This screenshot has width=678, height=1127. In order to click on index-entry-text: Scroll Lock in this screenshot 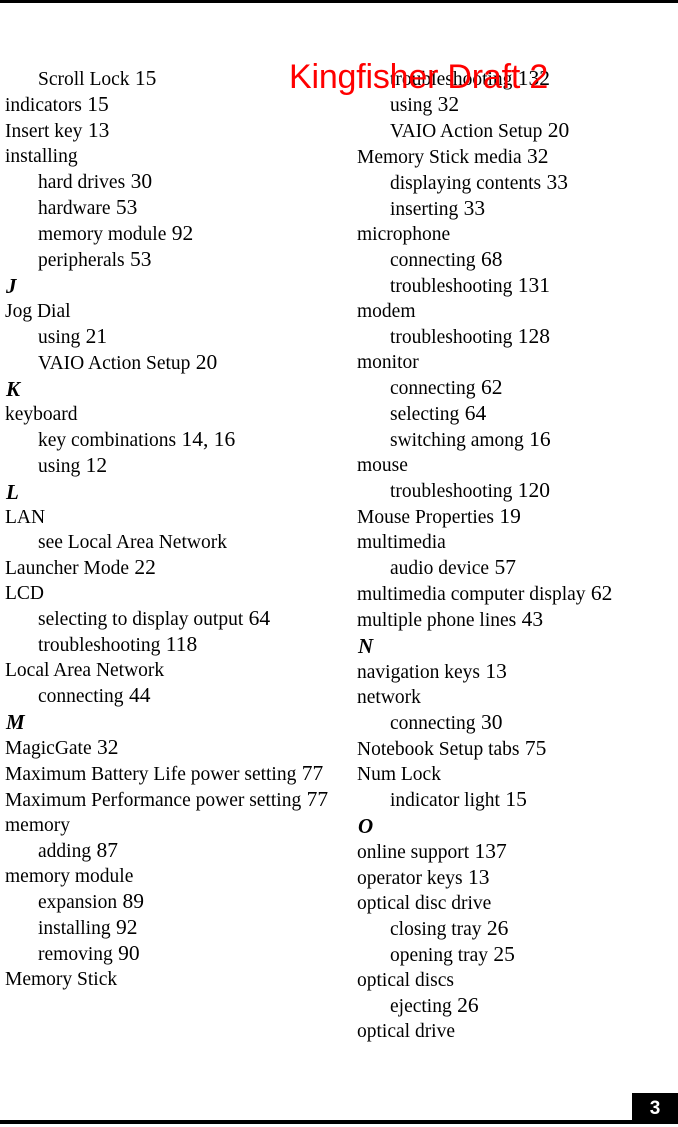, I will do `click(84, 79)`.